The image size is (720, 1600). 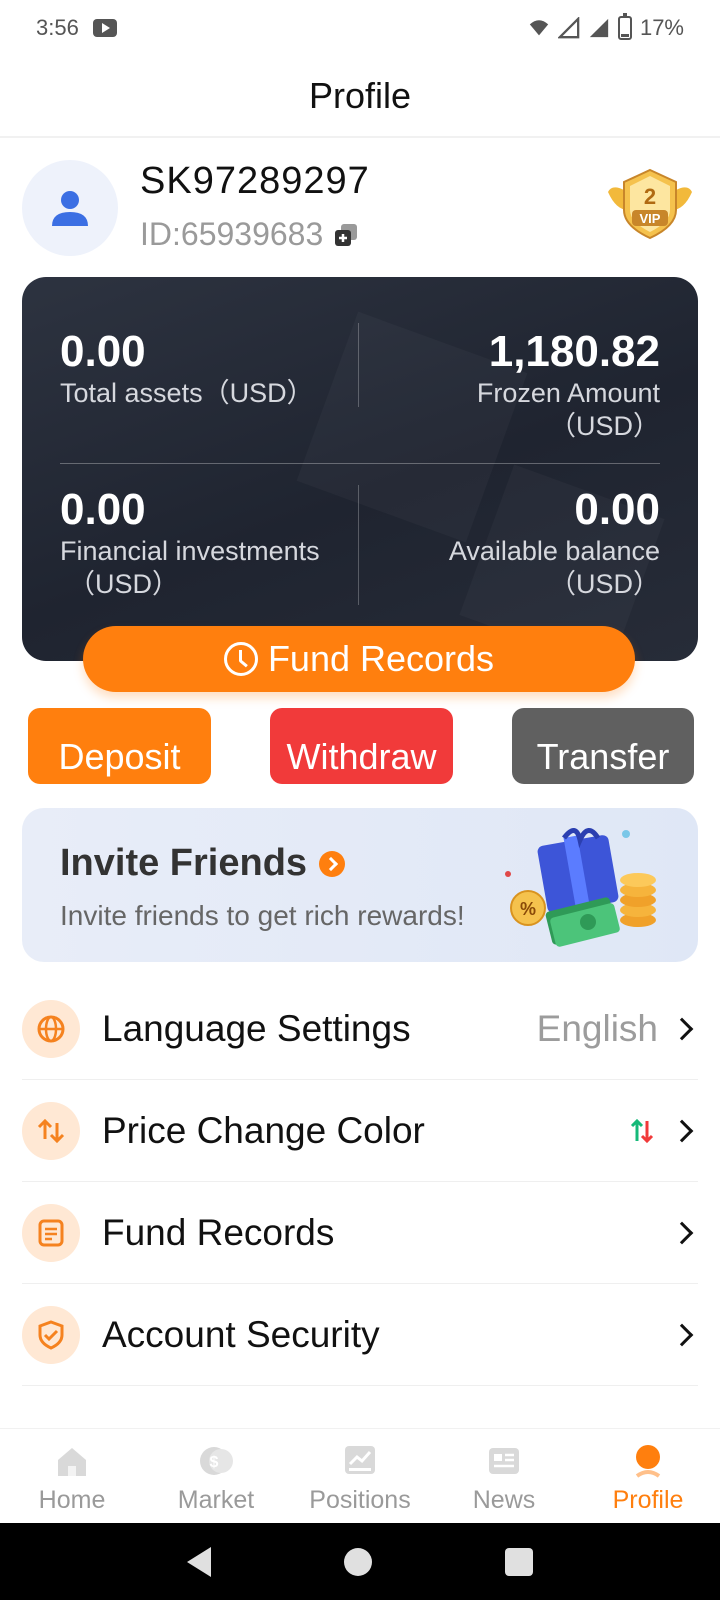 What do you see at coordinates (650, 196) in the screenshot?
I see `vip-level: 2` at bounding box center [650, 196].